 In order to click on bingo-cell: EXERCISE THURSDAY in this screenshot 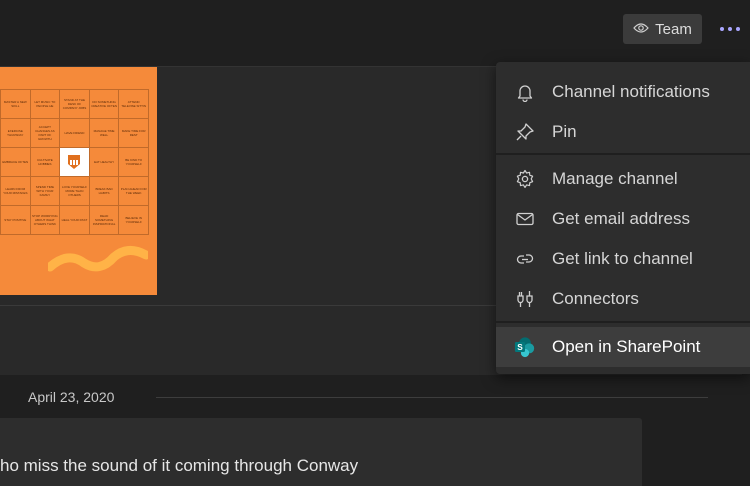, I will do `click(16, 133)`.